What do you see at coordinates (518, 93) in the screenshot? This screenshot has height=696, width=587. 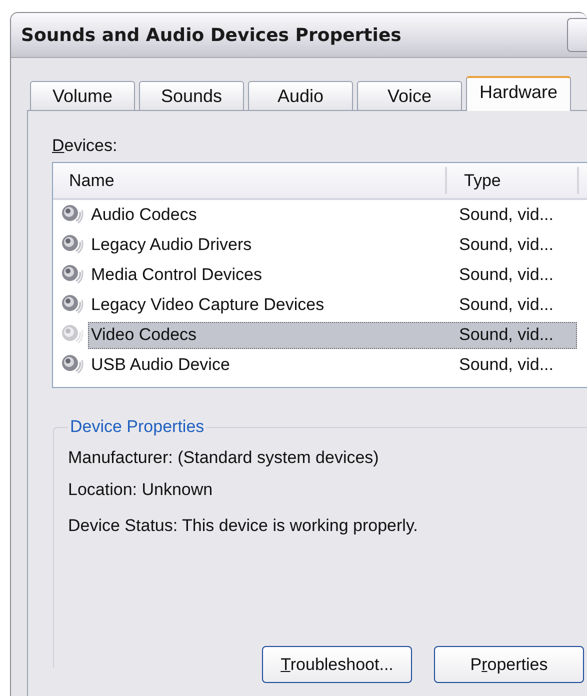 I see `tab: Hardware` at bounding box center [518, 93].